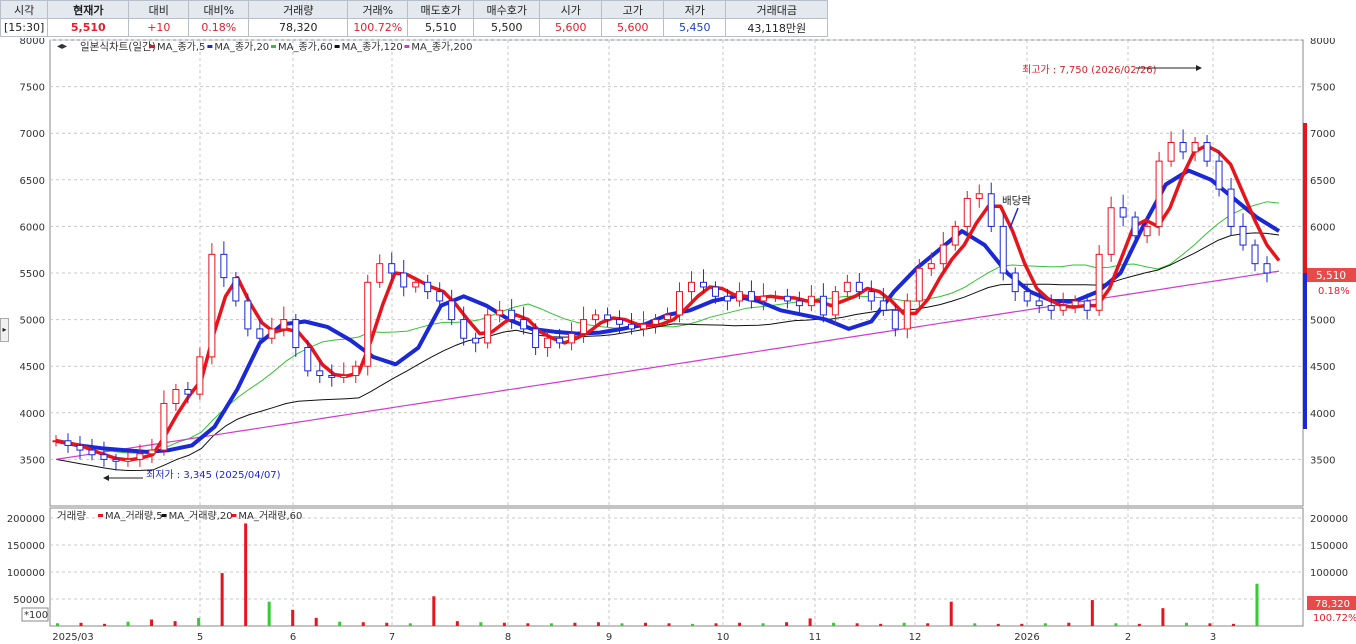 The height and width of the screenshot is (644, 1356). Describe the element at coordinates (32, 88) in the screenshot. I see `price-tick-left: 7500` at that location.